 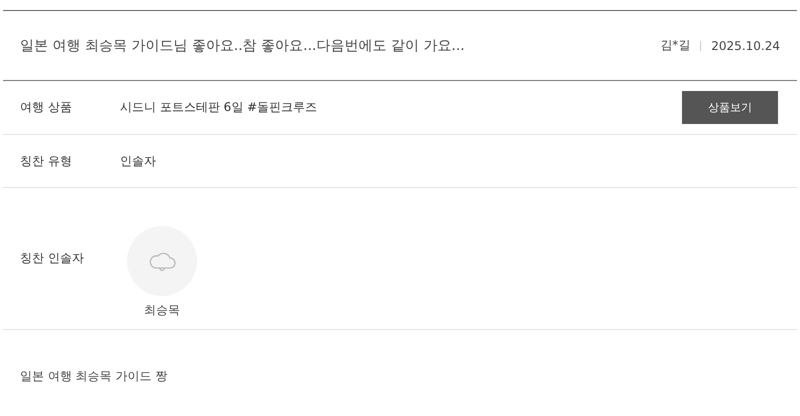 What do you see at coordinates (745, 45) in the screenshot?
I see `review-date: 2025.10.24` at bounding box center [745, 45].